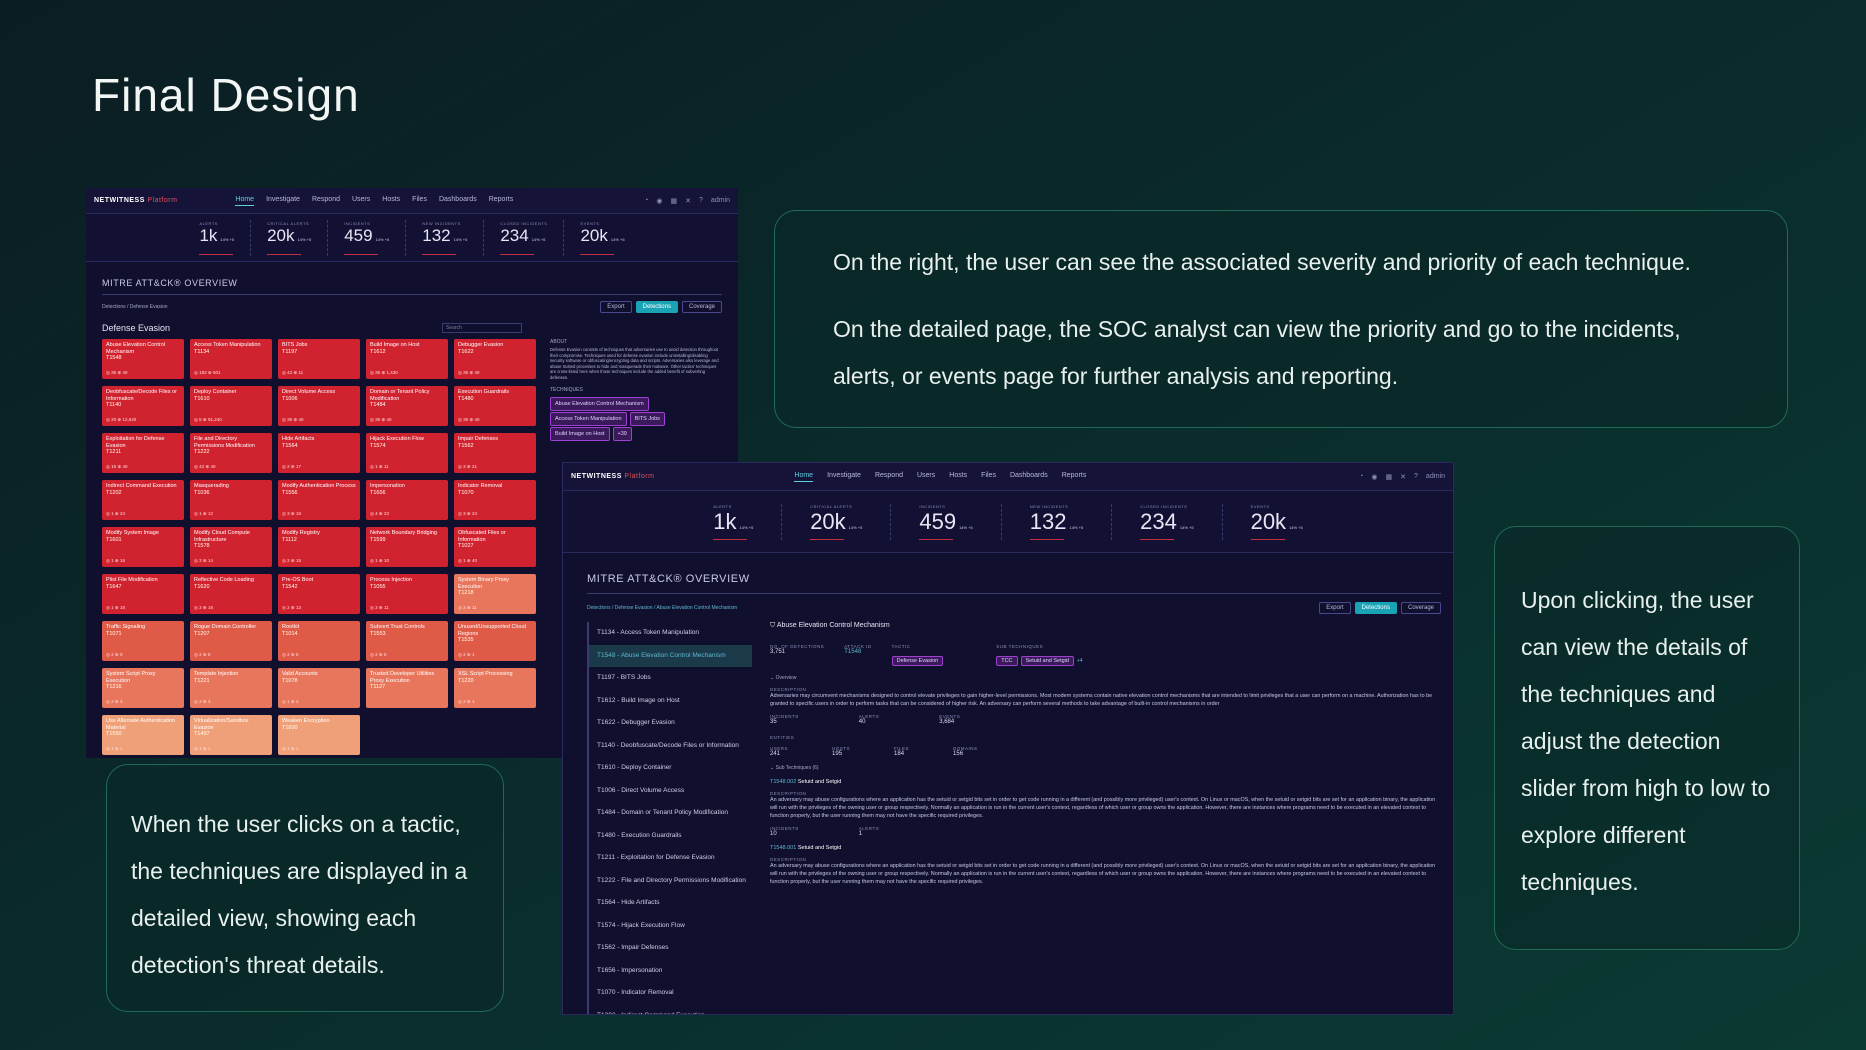 The height and width of the screenshot is (1050, 1866). Describe the element at coordinates (319, 641) in the screenshot. I see `technique-cell: Rootkit T1014 ◎ 2 ⊕ 5` at that location.